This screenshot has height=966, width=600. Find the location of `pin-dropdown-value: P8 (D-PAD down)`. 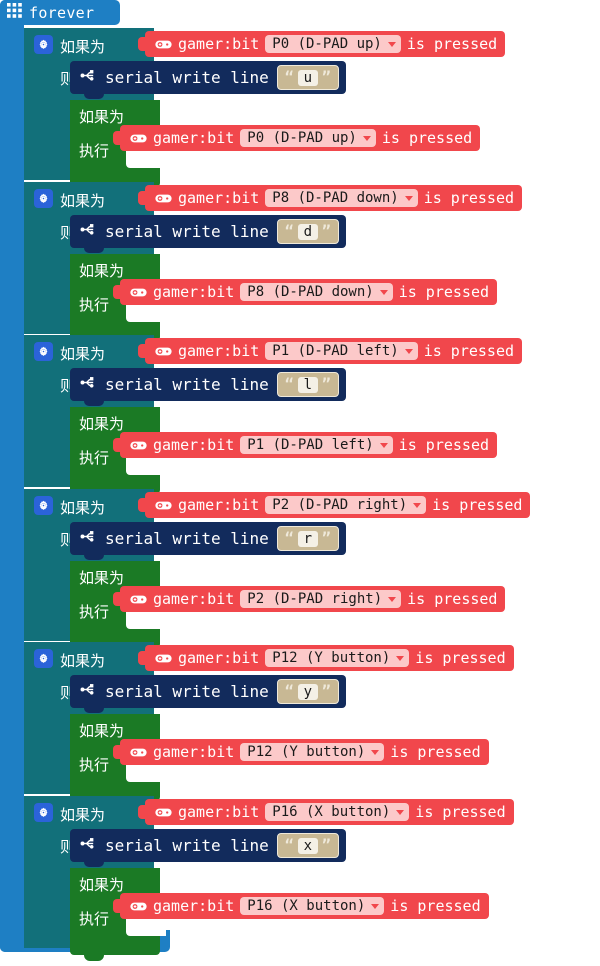

pin-dropdown-value: P8 (D-PAD down) is located at coordinates (310, 292).